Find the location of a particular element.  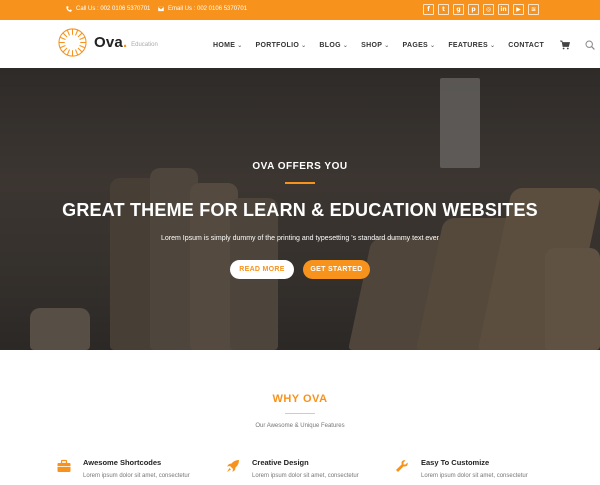

logo-tagline: Education is located at coordinates (144, 45).